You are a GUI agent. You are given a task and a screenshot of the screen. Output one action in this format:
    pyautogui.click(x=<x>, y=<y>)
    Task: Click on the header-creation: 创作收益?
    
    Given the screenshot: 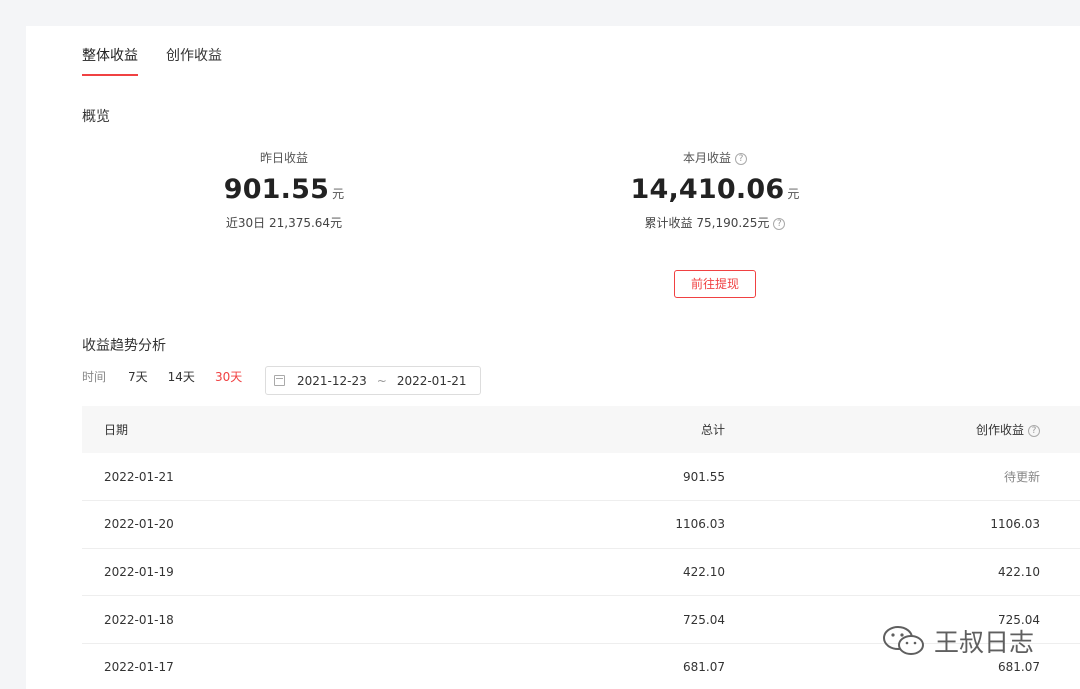 What is the action you would take?
    pyautogui.click(x=902, y=429)
    